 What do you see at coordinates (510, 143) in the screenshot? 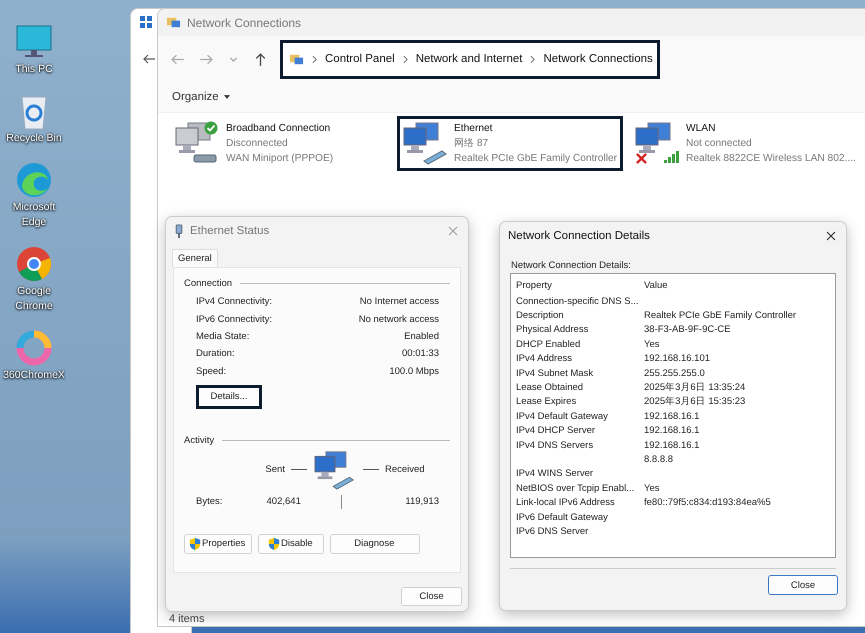
I see `connection-item: Ethernet 网络 87 Realtek PCIe GbE Family Controller` at bounding box center [510, 143].